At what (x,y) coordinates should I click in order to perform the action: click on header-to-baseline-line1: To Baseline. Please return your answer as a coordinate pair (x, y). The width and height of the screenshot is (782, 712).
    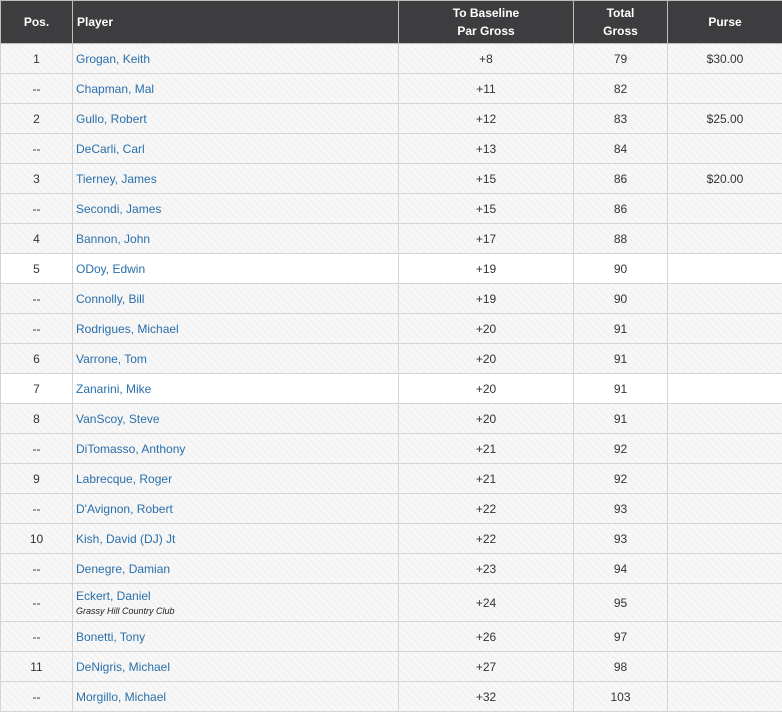
    Looking at the image, I should click on (486, 13).